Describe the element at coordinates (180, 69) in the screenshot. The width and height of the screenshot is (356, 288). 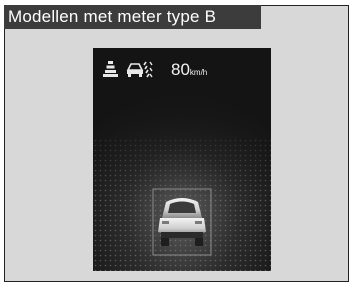
I see `speed-value: 80` at that location.